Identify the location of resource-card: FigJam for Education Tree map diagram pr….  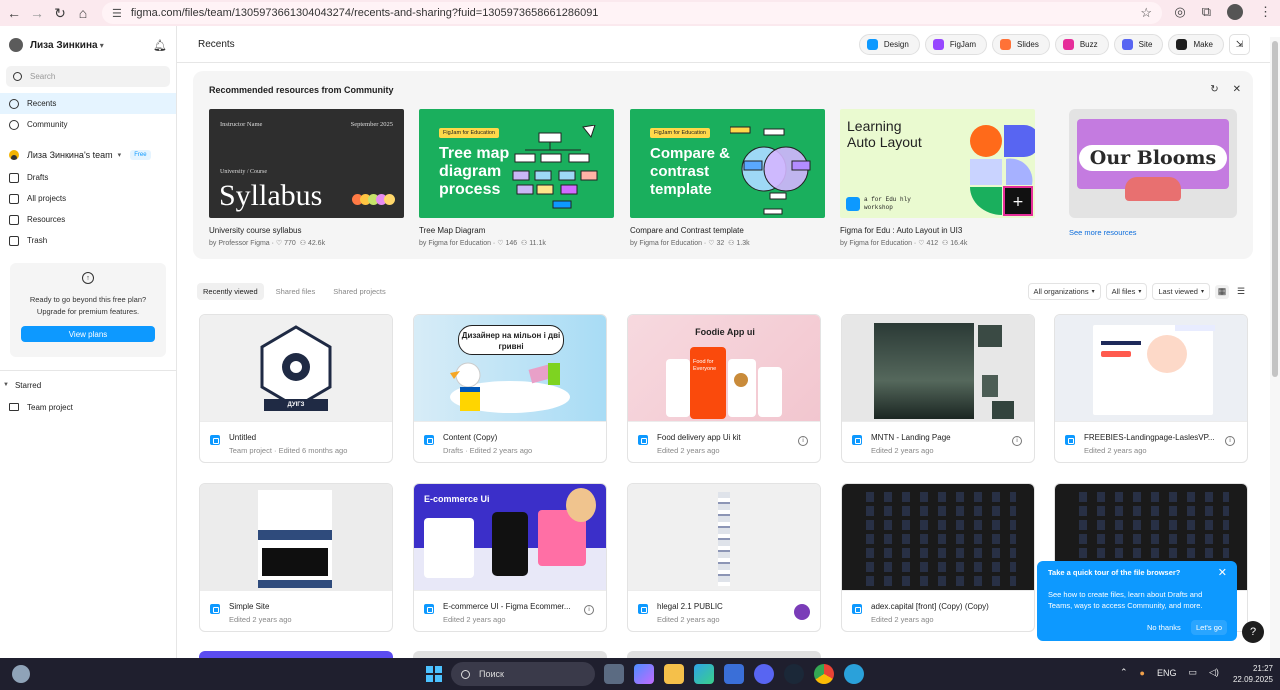
(516, 178).